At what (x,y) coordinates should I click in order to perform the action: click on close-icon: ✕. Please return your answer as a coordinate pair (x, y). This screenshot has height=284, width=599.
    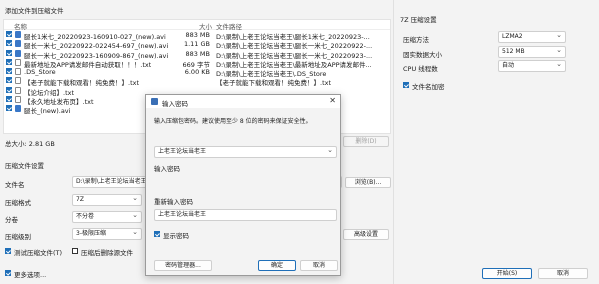
    Looking at the image, I should click on (332, 100).